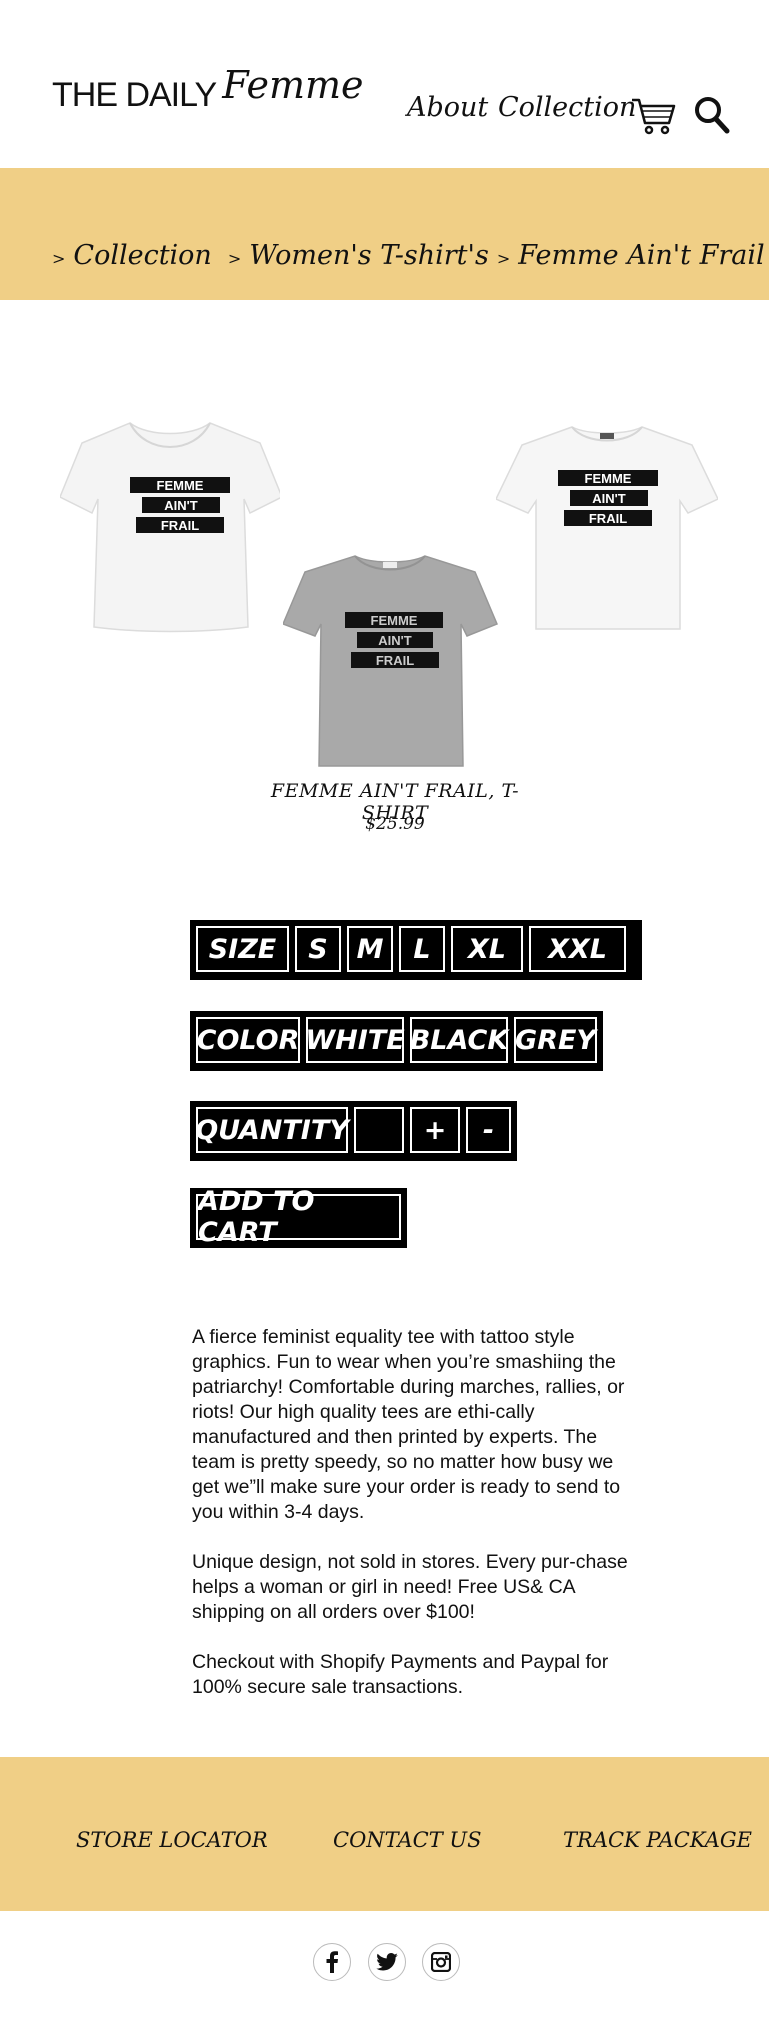  What do you see at coordinates (384, 84) in the screenshot?
I see `site-header: THE DAILY Femme About Collection` at bounding box center [384, 84].